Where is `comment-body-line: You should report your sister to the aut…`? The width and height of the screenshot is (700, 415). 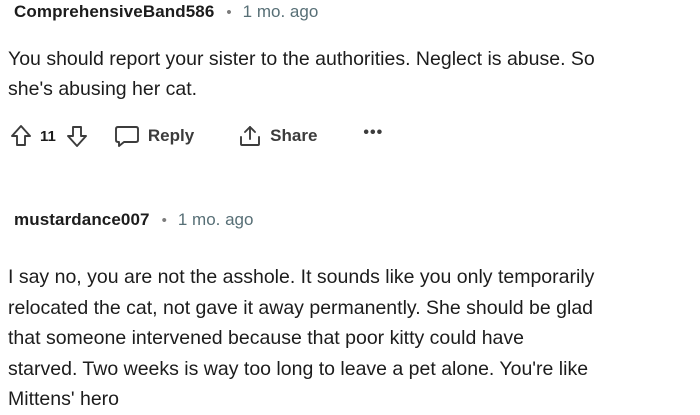 comment-body-line: You should report your sister to the aut… is located at coordinates (301, 59).